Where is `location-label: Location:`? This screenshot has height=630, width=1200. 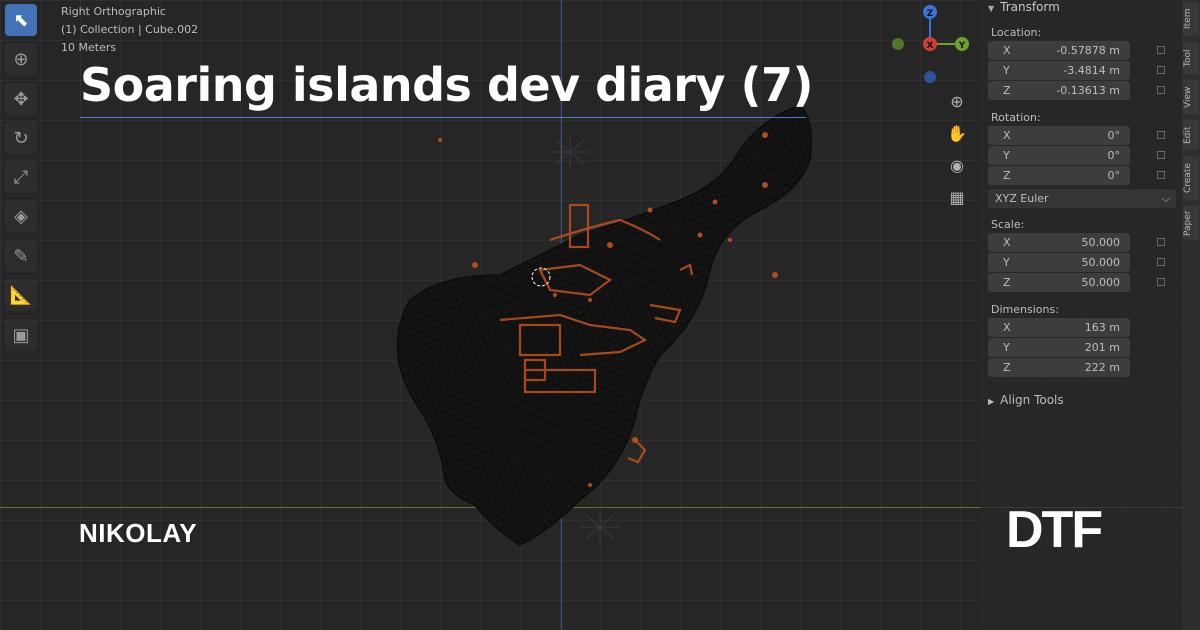 location-label: Location: is located at coordinates (1016, 32).